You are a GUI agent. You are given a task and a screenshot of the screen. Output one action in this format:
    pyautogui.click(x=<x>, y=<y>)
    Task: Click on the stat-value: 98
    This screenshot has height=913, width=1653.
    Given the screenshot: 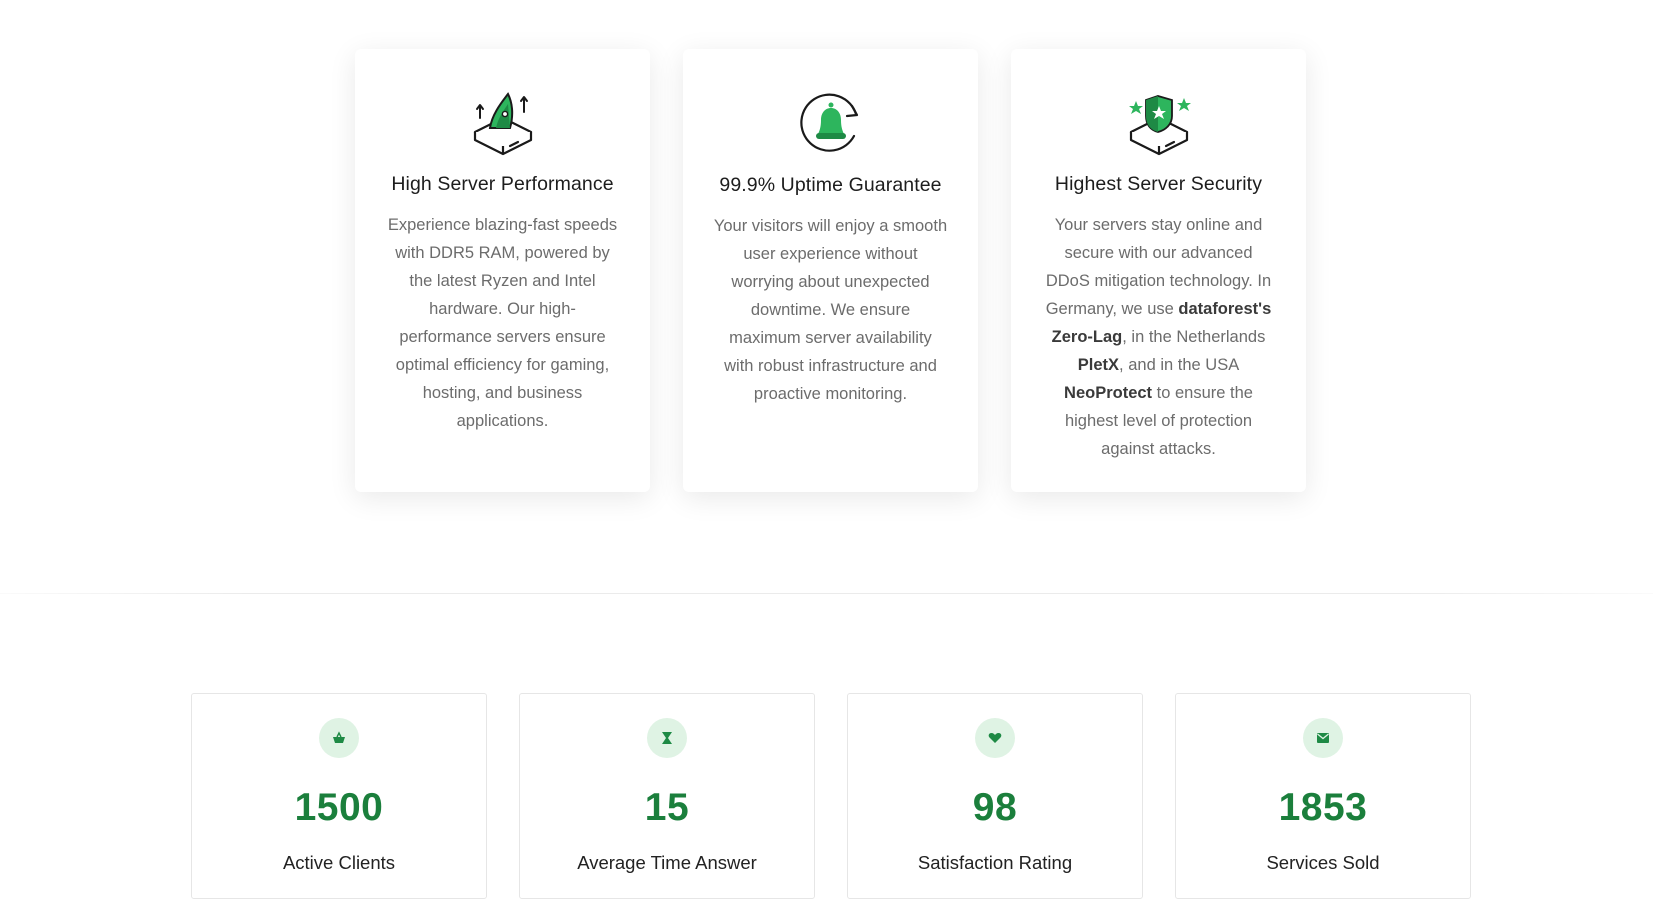 What is the action you would take?
    pyautogui.click(x=995, y=807)
    